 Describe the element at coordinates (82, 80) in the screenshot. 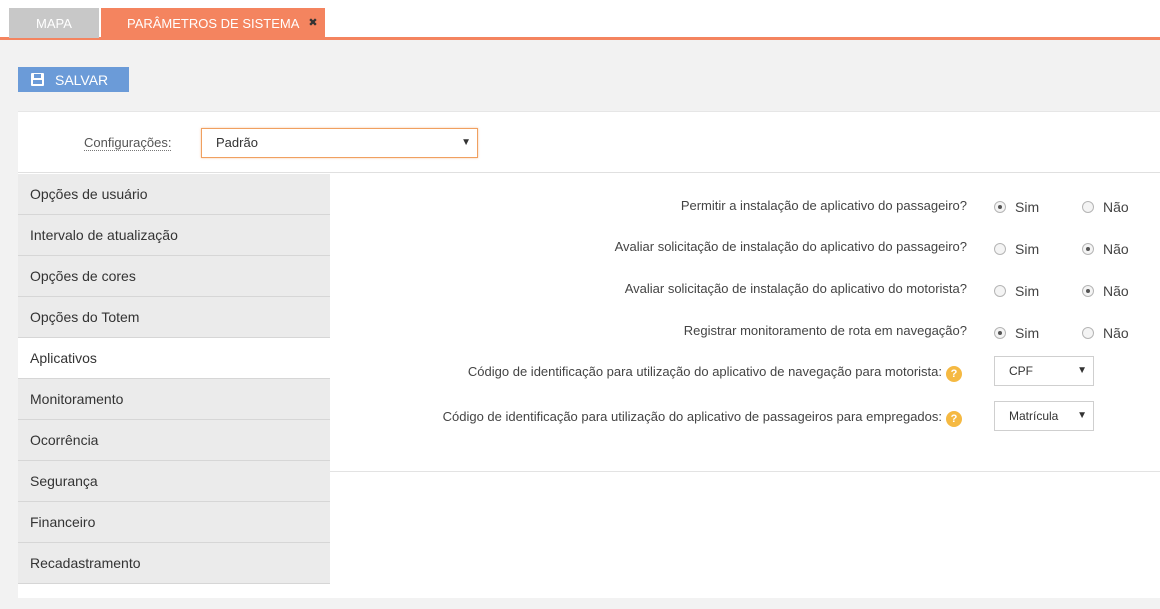

I see `save-button-label: SALVAR` at that location.